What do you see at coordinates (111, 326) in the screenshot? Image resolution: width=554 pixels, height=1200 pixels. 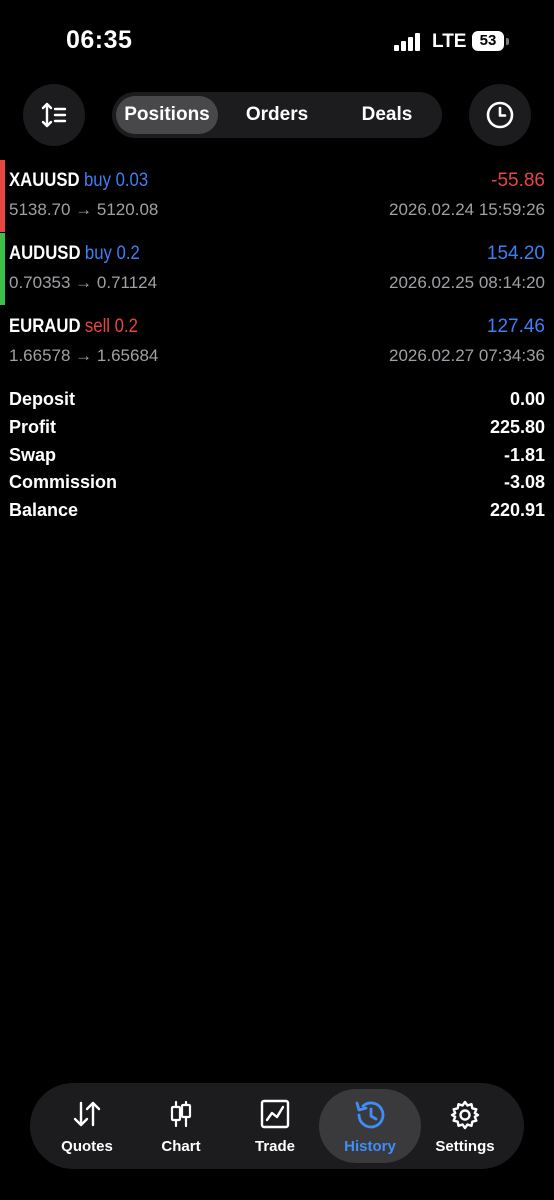 I see `trade-side: sell 0.2` at bounding box center [111, 326].